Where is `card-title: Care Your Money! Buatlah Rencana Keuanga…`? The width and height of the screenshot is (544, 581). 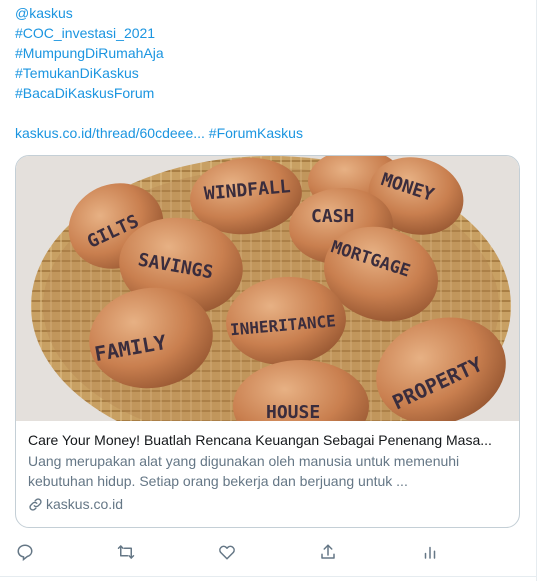 card-title: Care Your Money! Buatlah Rencana Keuanga… is located at coordinates (269, 440).